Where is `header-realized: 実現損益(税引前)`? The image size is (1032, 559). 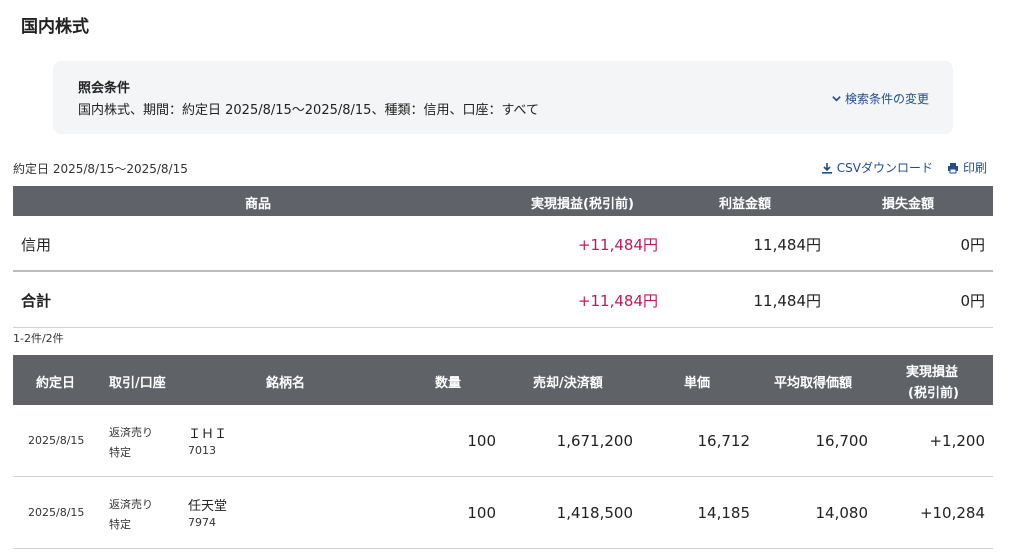 header-realized: 実現損益(税引前) is located at coordinates (582, 204).